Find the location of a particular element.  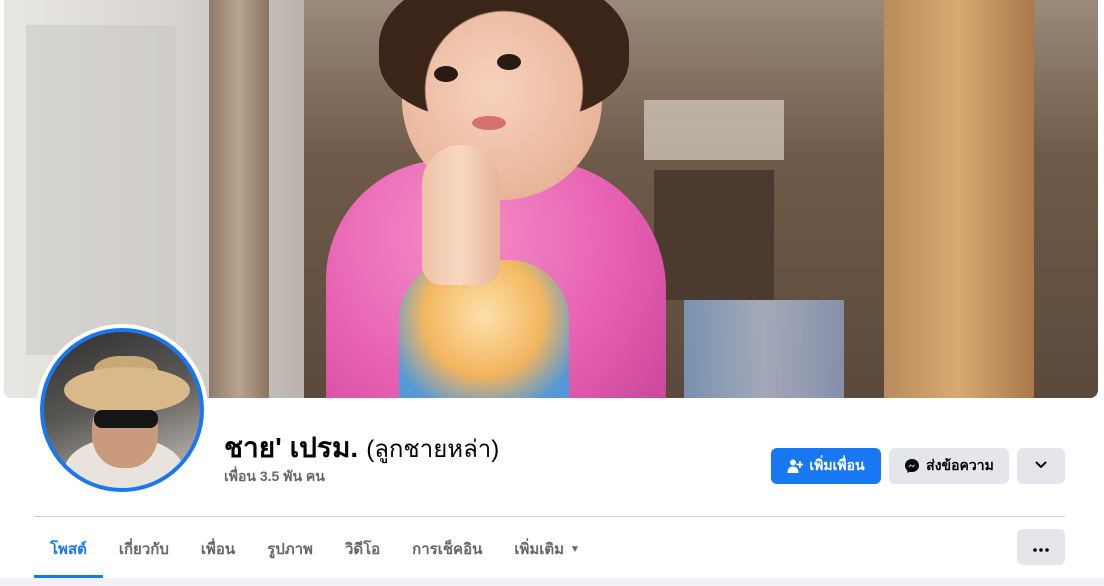

more-dots-icon is located at coordinates (1041, 547).